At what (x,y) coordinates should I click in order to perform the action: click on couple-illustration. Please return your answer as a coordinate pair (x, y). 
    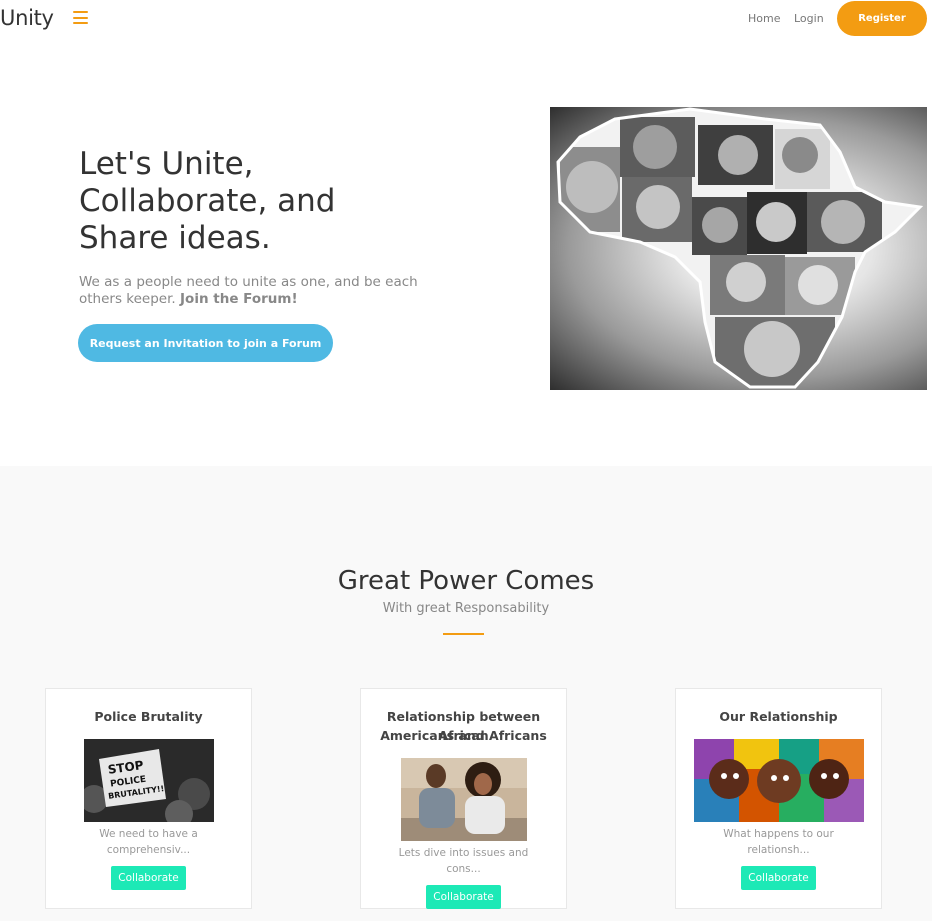
    Looking at the image, I should click on (464, 799).